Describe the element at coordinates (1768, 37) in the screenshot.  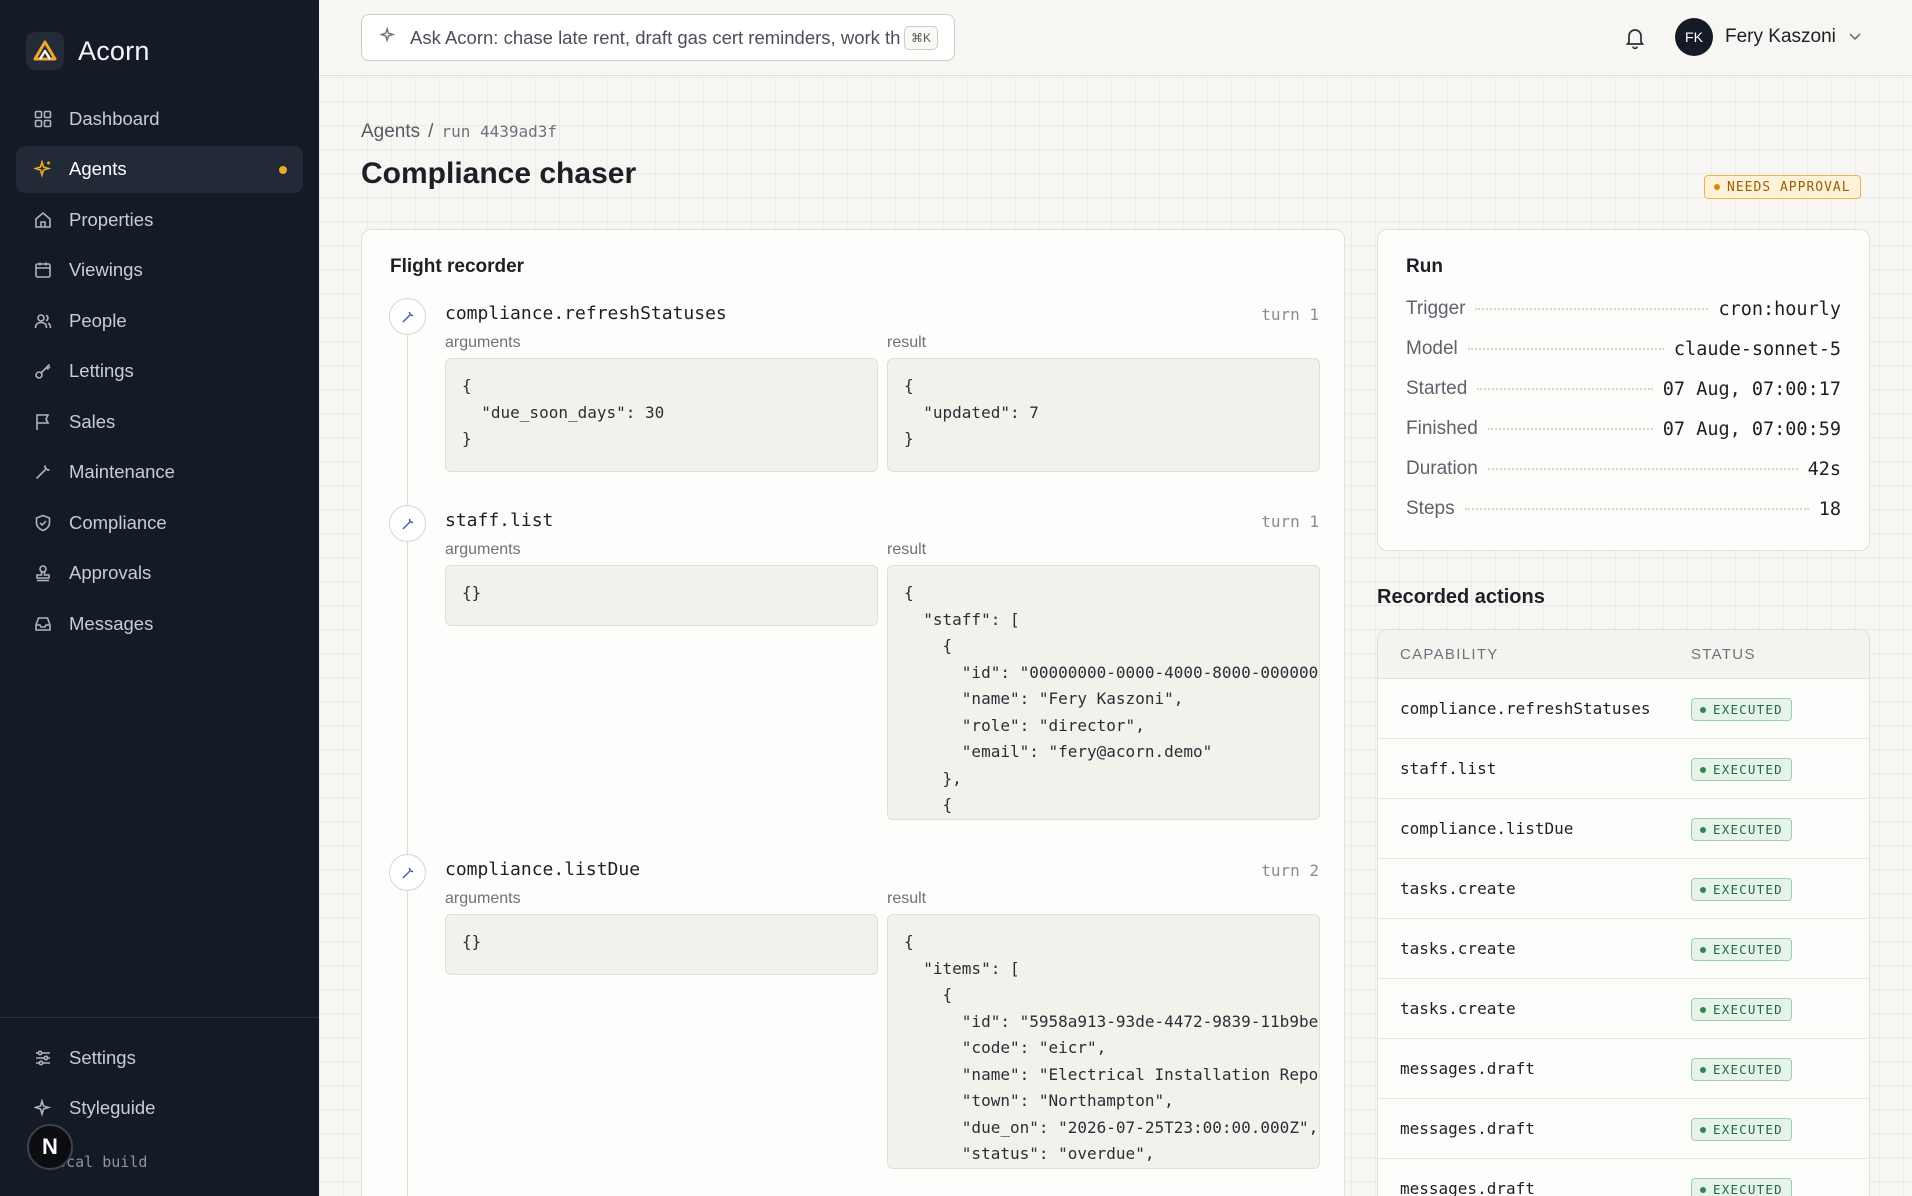
I see `user-menu: FK Fery Kaszoni` at that location.